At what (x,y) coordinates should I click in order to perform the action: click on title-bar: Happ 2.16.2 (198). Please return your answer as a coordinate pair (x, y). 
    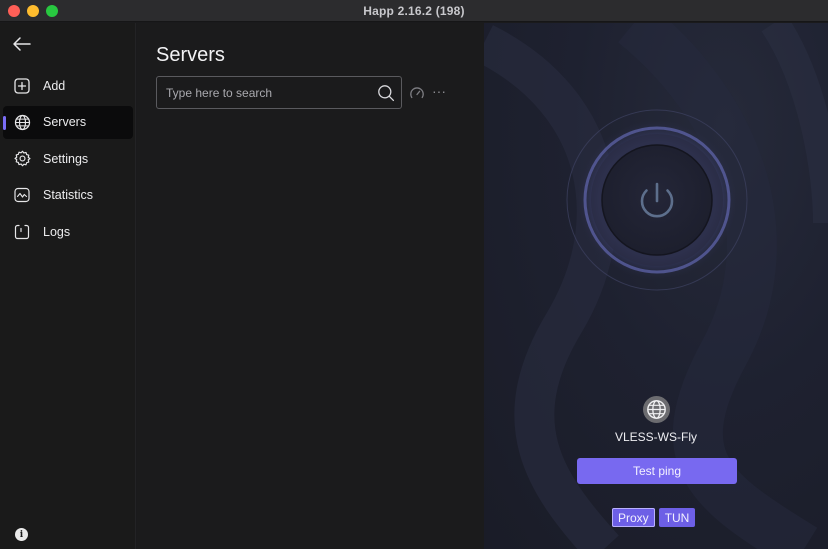
    Looking at the image, I should click on (414, 11).